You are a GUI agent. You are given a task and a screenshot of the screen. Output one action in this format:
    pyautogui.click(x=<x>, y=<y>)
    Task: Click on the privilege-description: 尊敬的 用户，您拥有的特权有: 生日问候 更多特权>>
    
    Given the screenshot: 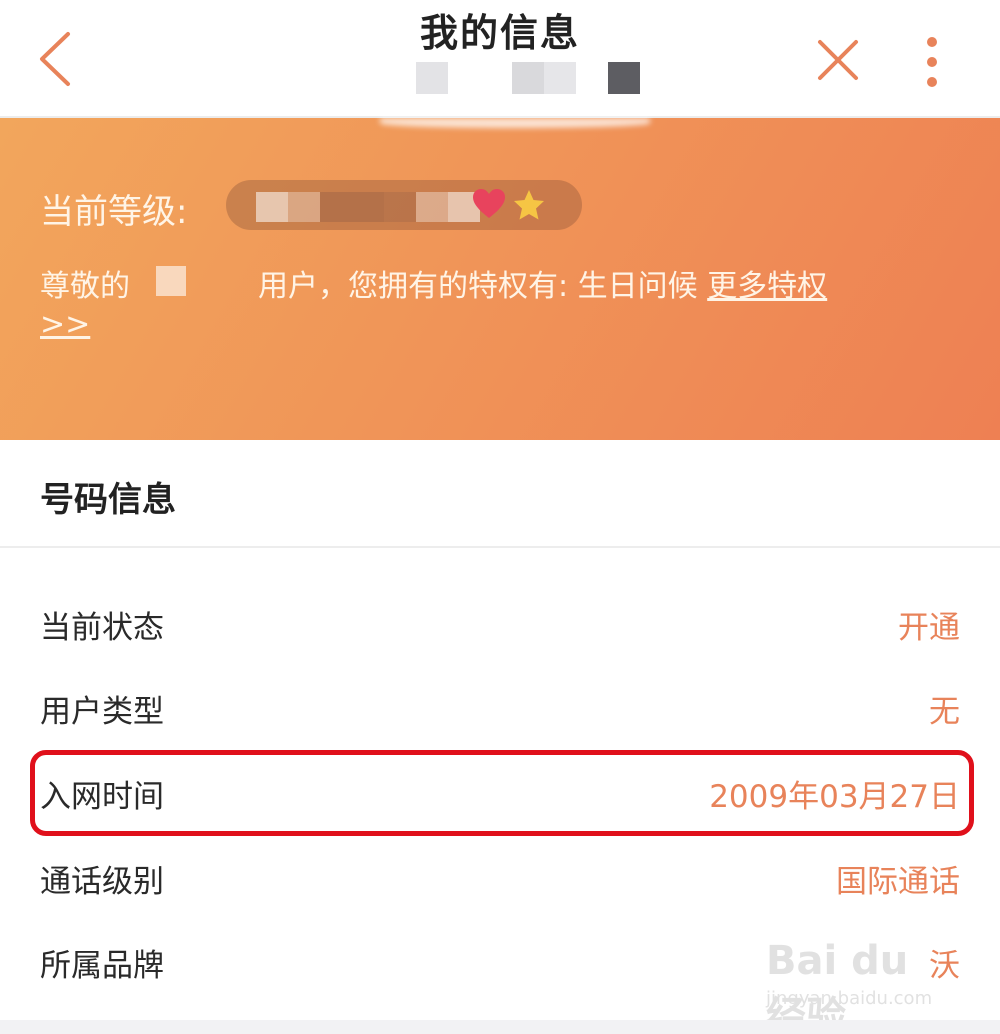 What is the action you would take?
    pyautogui.click(x=450, y=305)
    